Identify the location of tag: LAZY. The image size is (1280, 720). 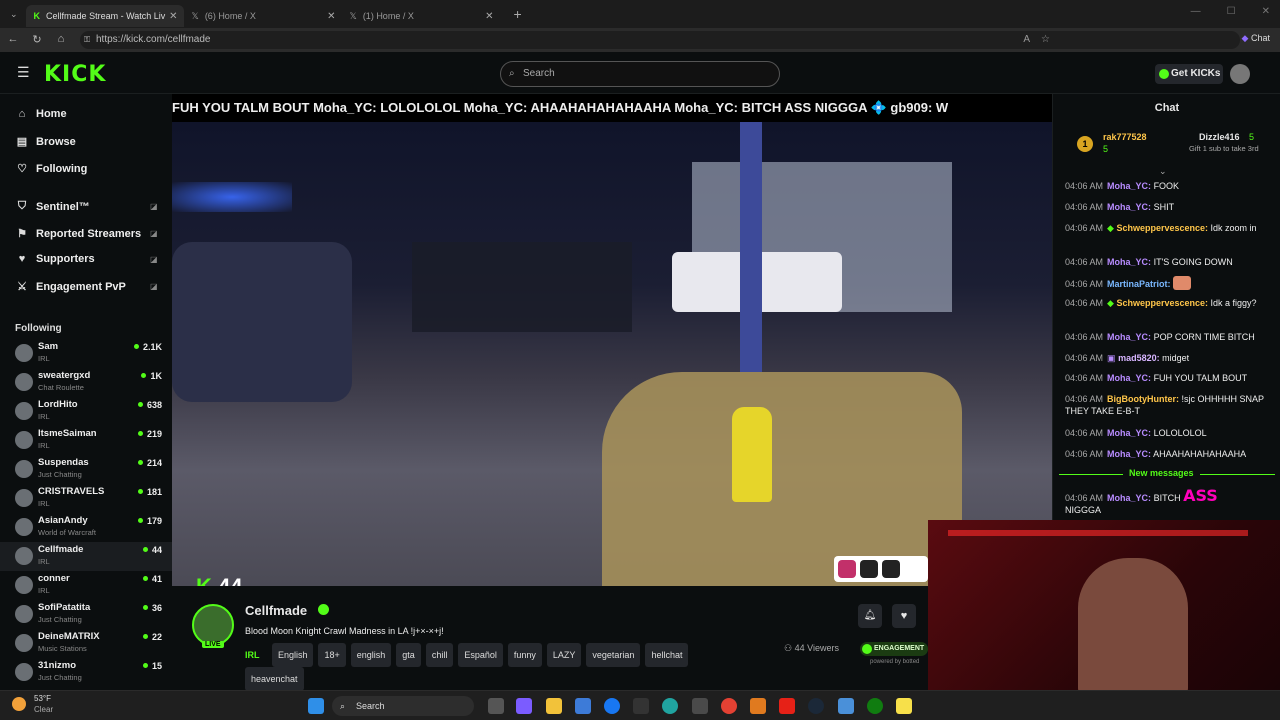
(564, 655).